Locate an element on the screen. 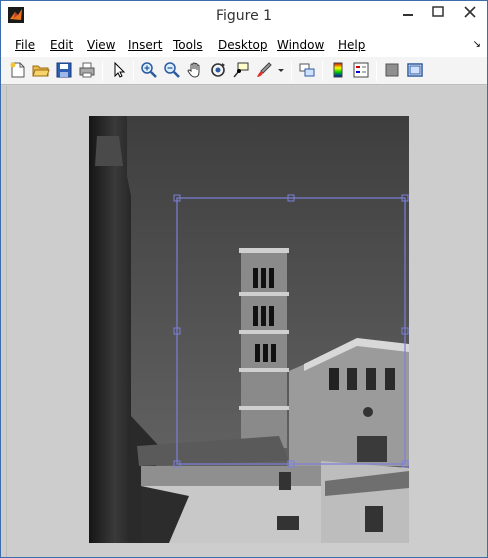 The height and width of the screenshot is (558, 488). photo-bell-tower is located at coordinates (264, 348).